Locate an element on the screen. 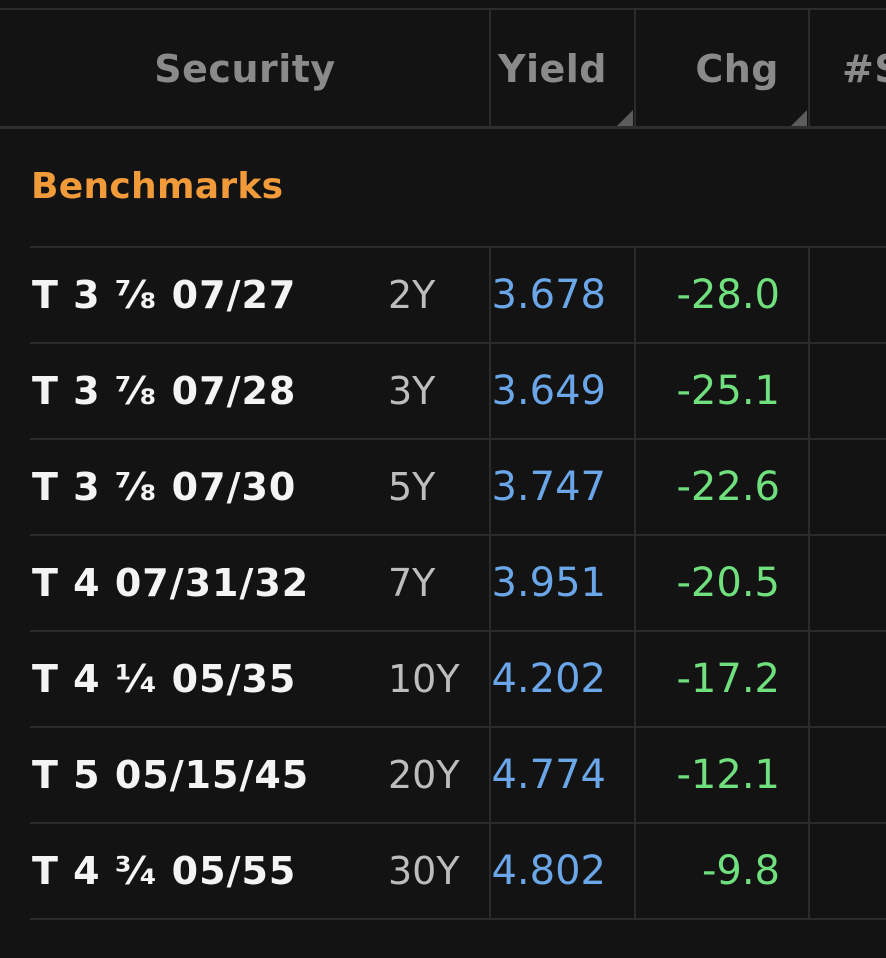 This screenshot has height=958, width=886. change-value: -28.0 is located at coordinates (728, 295).